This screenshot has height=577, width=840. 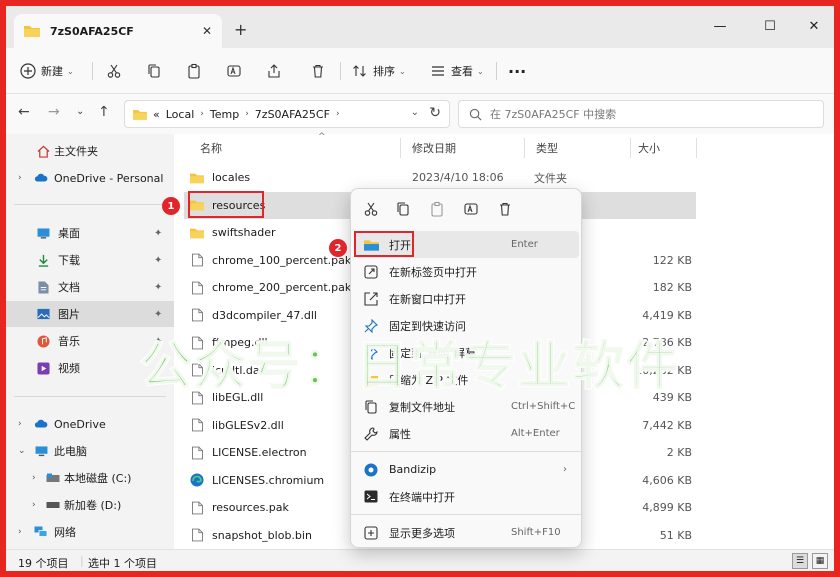 What do you see at coordinates (180, 114) in the screenshot?
I see `breadcrumb-local: Local` at bounding box center [180, 114].